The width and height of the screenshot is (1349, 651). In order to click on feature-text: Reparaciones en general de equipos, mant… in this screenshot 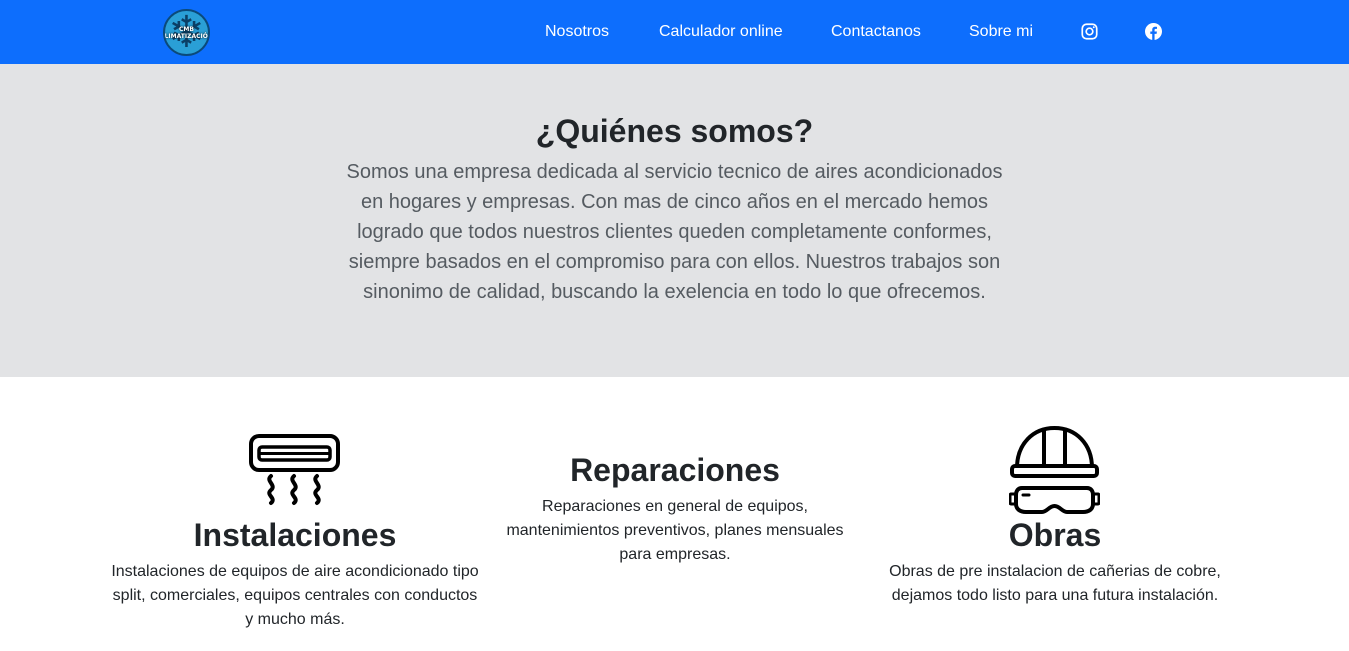, I will do `click(675, 530)`.